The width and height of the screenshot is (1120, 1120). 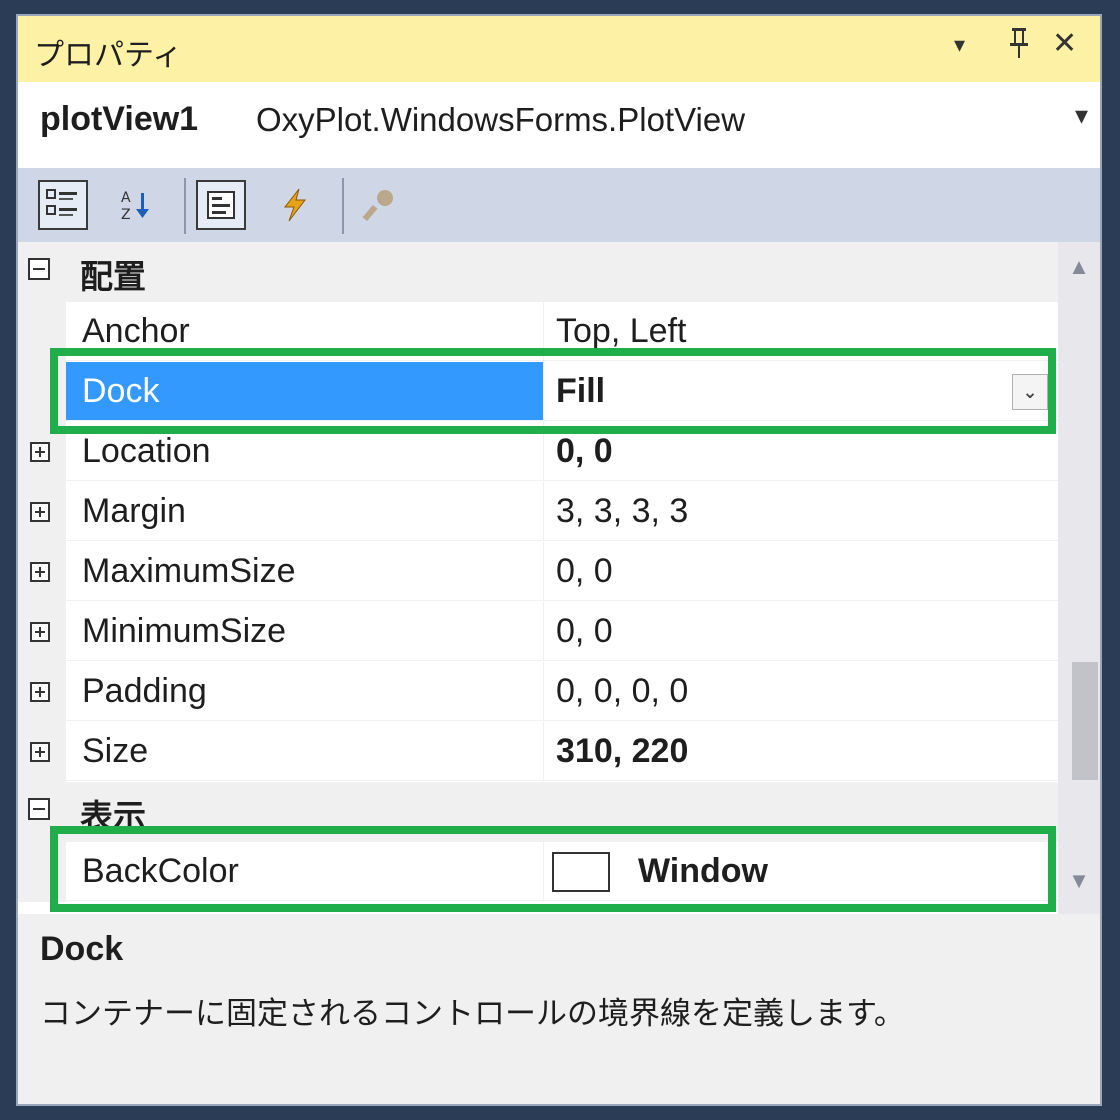 I want to click on property-name: MinimumSize, so click(x=305, y=631).